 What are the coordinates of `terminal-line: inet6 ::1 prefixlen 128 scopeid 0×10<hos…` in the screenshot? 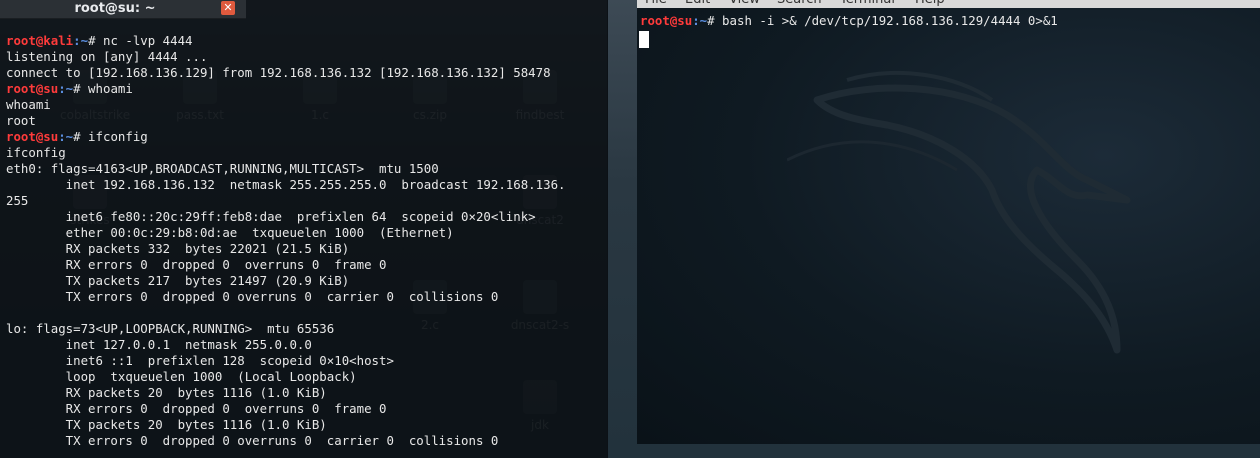 It's located at (200, 360).